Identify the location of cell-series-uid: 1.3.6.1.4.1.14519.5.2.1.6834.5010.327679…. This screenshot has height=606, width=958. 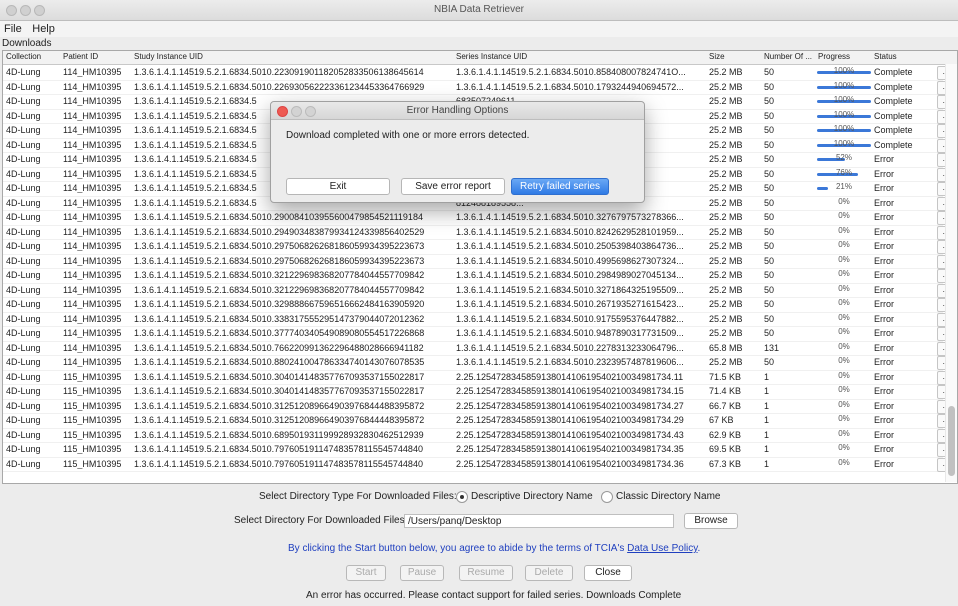
(570, 217).